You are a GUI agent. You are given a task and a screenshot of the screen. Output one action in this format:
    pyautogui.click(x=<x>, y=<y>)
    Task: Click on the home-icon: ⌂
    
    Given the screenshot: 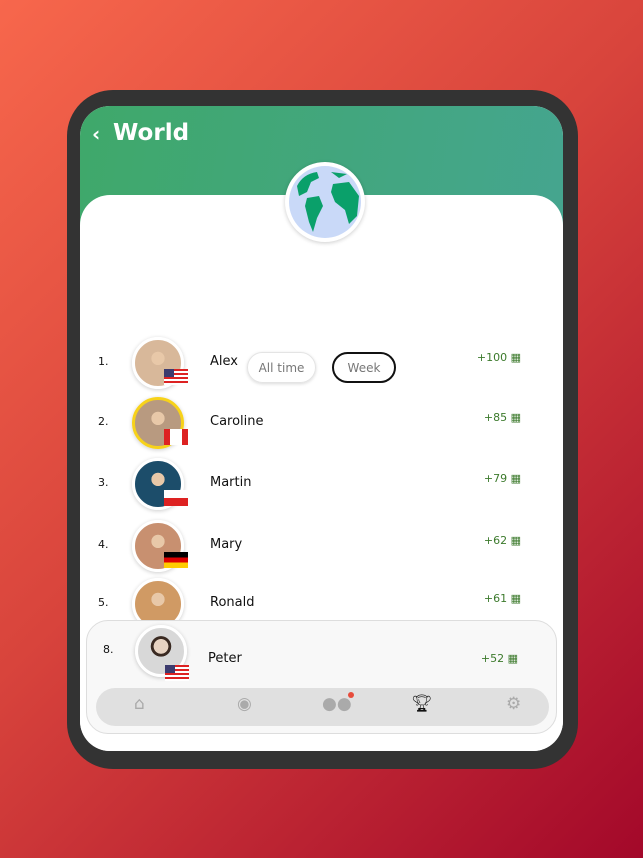 What is the action you would take?
    pyautogui.click(x=139, y=704)
    